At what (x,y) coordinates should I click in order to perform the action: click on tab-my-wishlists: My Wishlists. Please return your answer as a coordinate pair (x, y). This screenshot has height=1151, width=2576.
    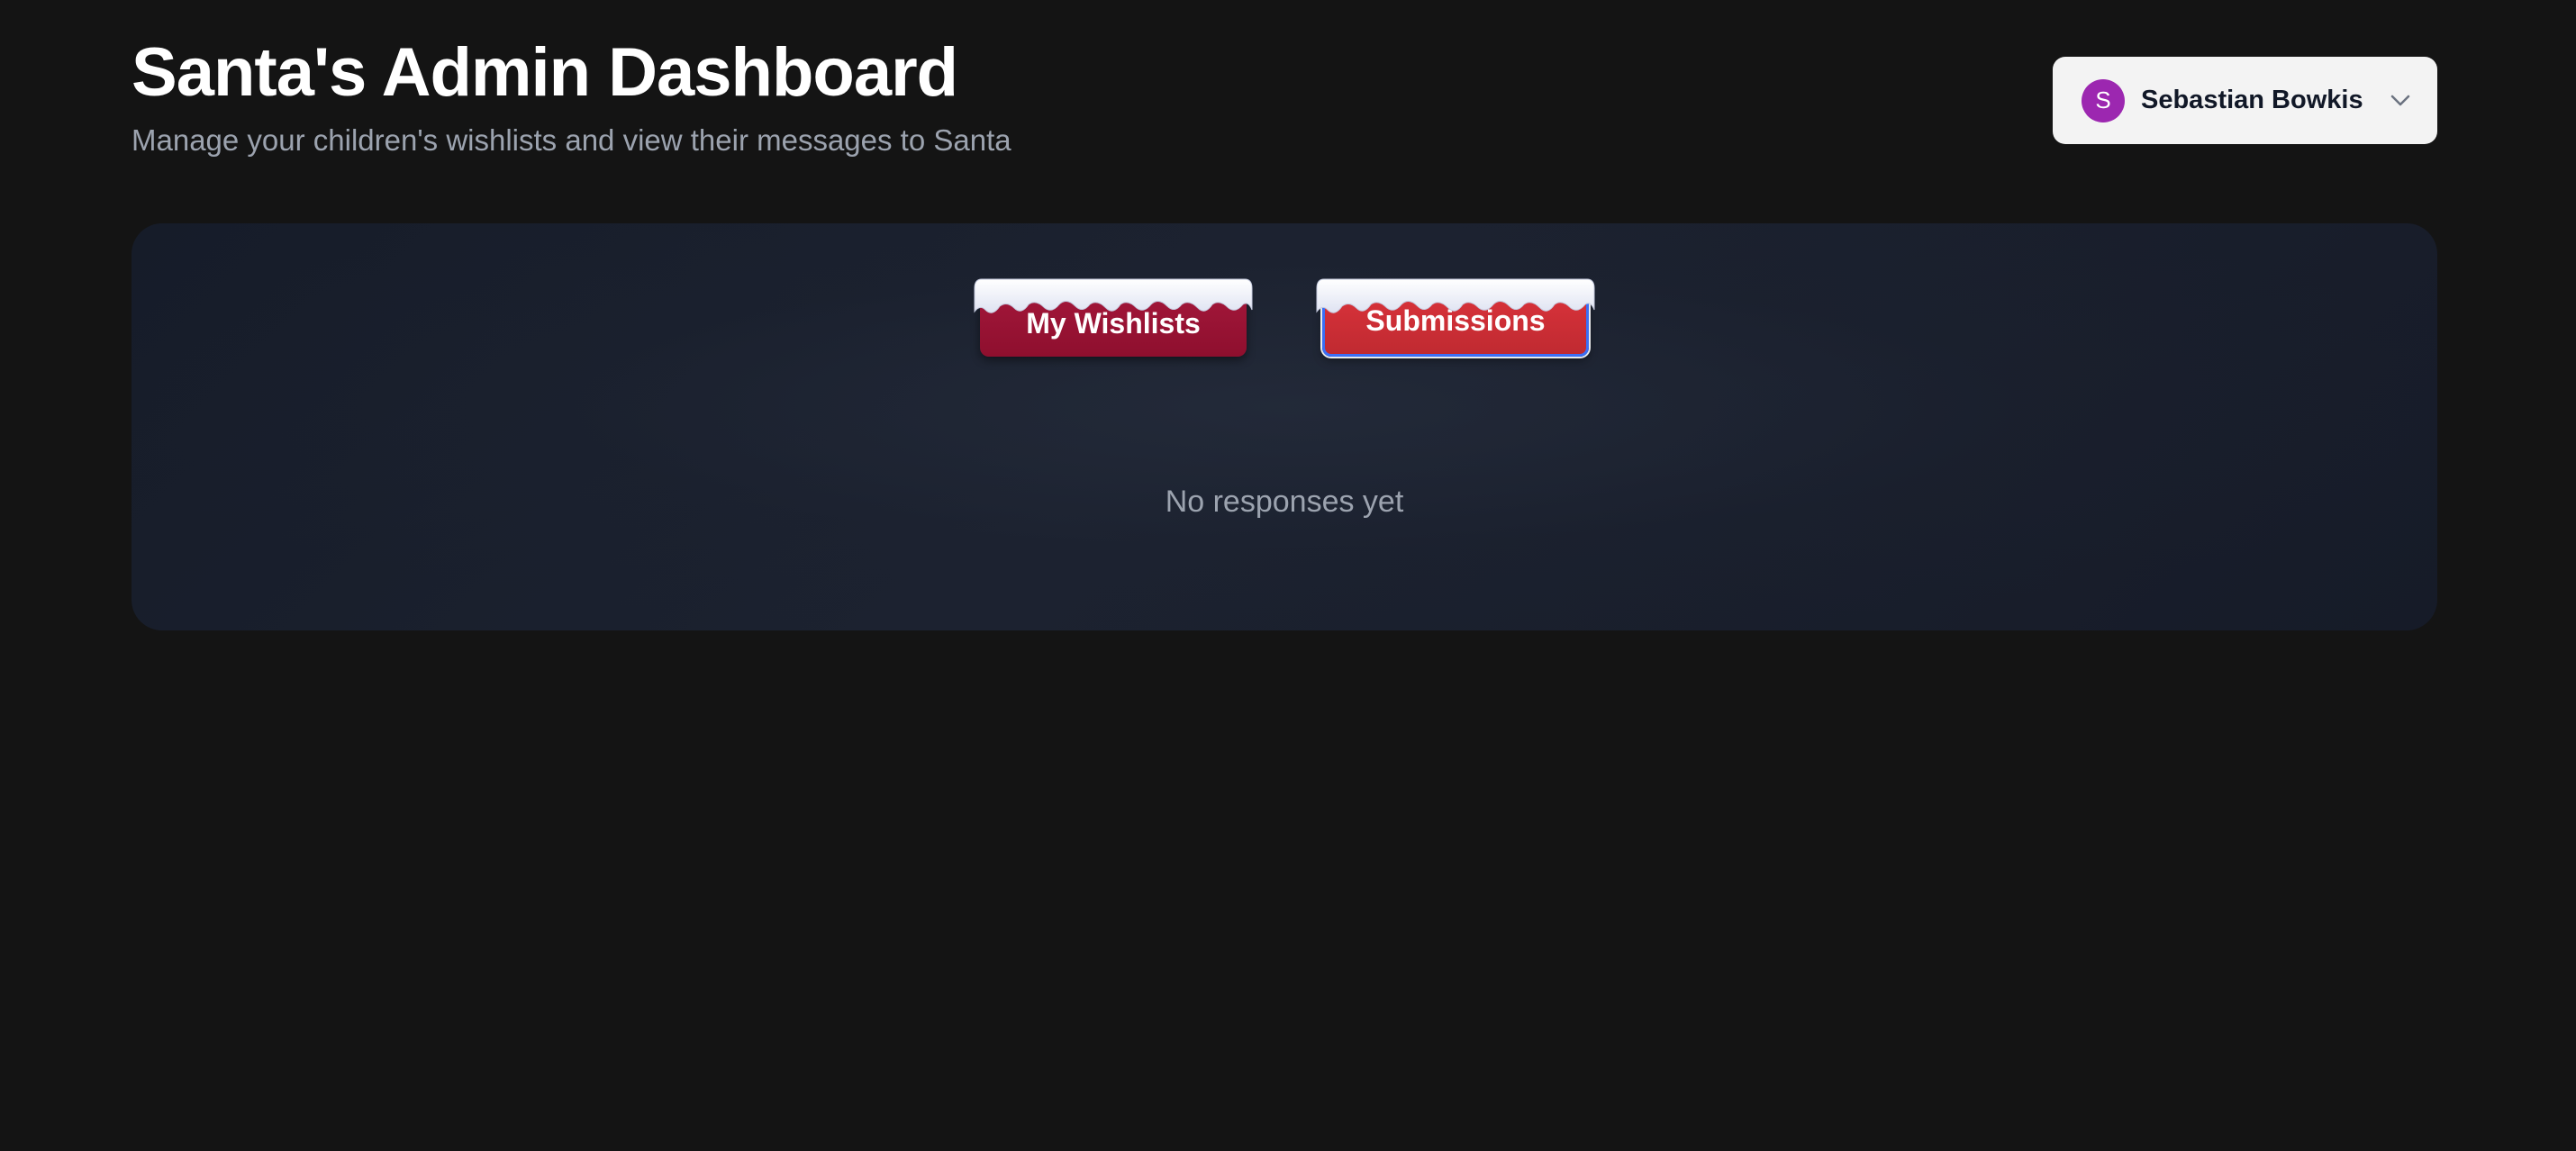
    Looking at the image, I should click on (1113, 320).